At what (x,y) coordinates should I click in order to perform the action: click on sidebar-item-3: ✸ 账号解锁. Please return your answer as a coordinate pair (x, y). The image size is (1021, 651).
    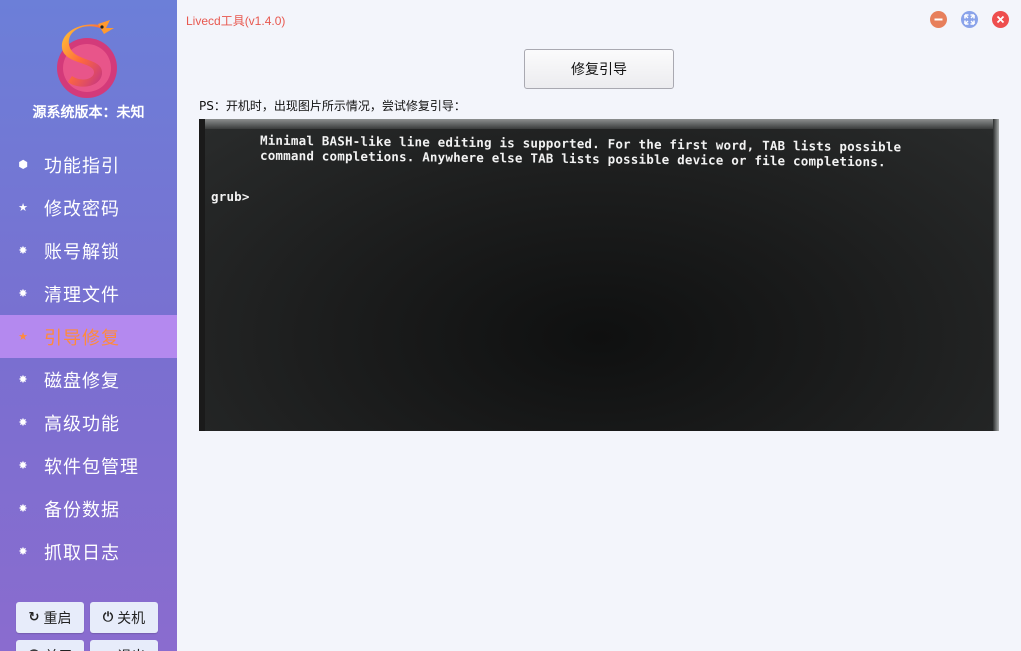
    Looking at the image, I should click on (88, 250).